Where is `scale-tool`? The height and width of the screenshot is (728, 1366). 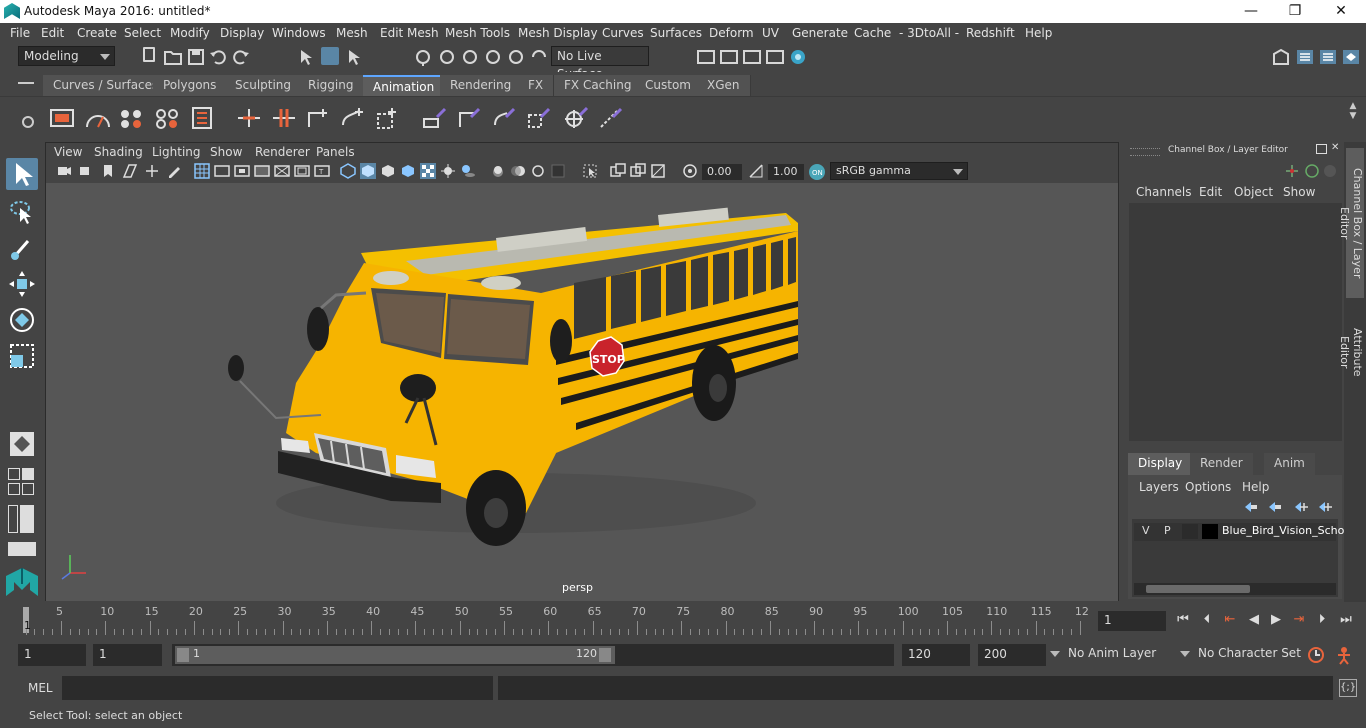 scale-tool is located at coordinates (22, 356).